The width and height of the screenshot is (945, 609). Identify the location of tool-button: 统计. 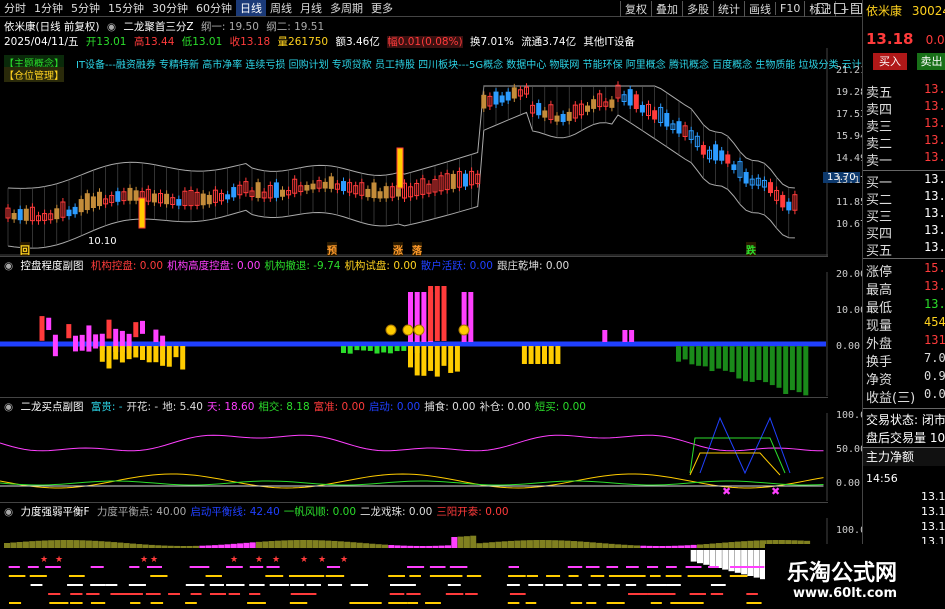
(728, 8).